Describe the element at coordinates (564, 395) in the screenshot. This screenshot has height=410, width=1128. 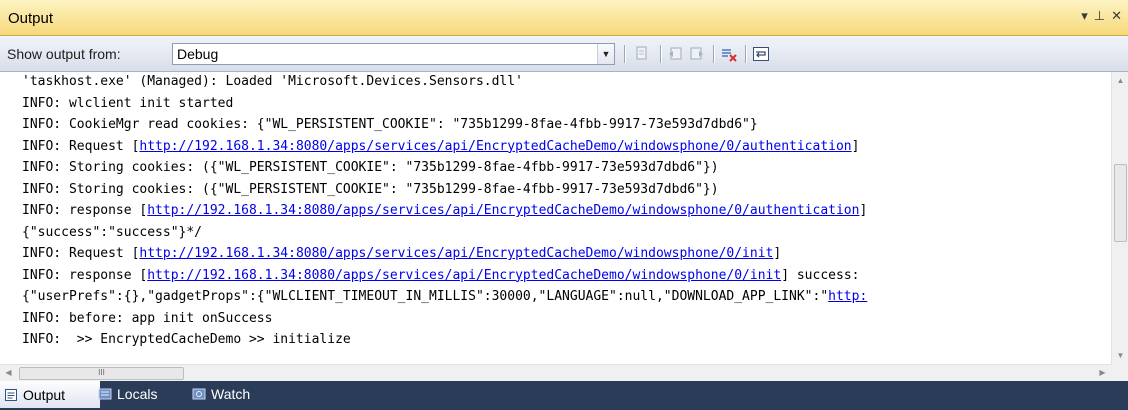
I see `tool-window-tab-bar: Output Locals Watch` at that location.